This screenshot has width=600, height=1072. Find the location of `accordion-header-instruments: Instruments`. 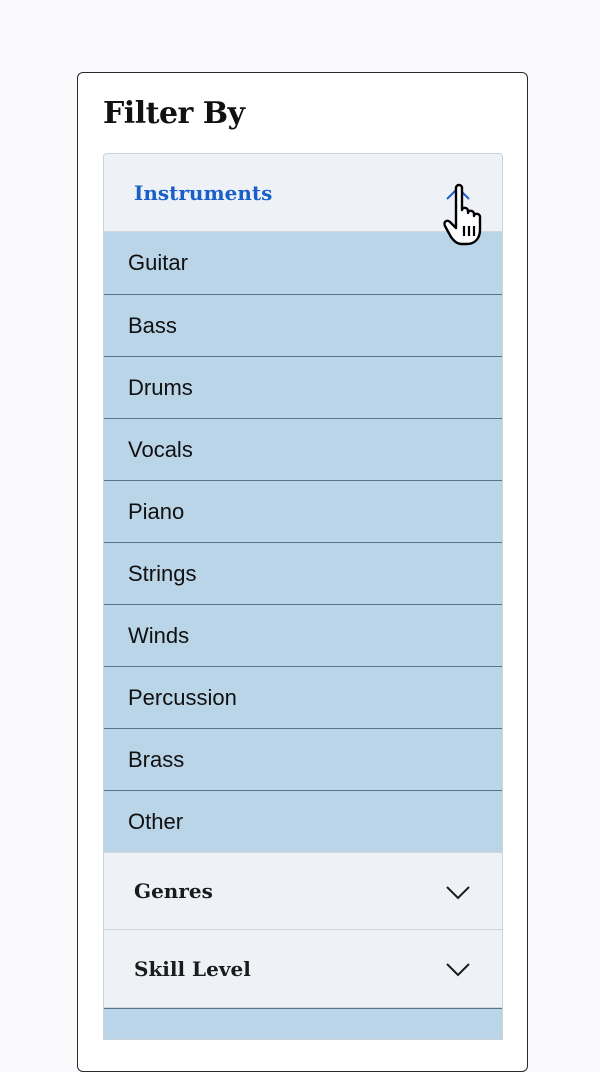

accordion-header-instruments: Instruments is located at coordinates (303, 193).